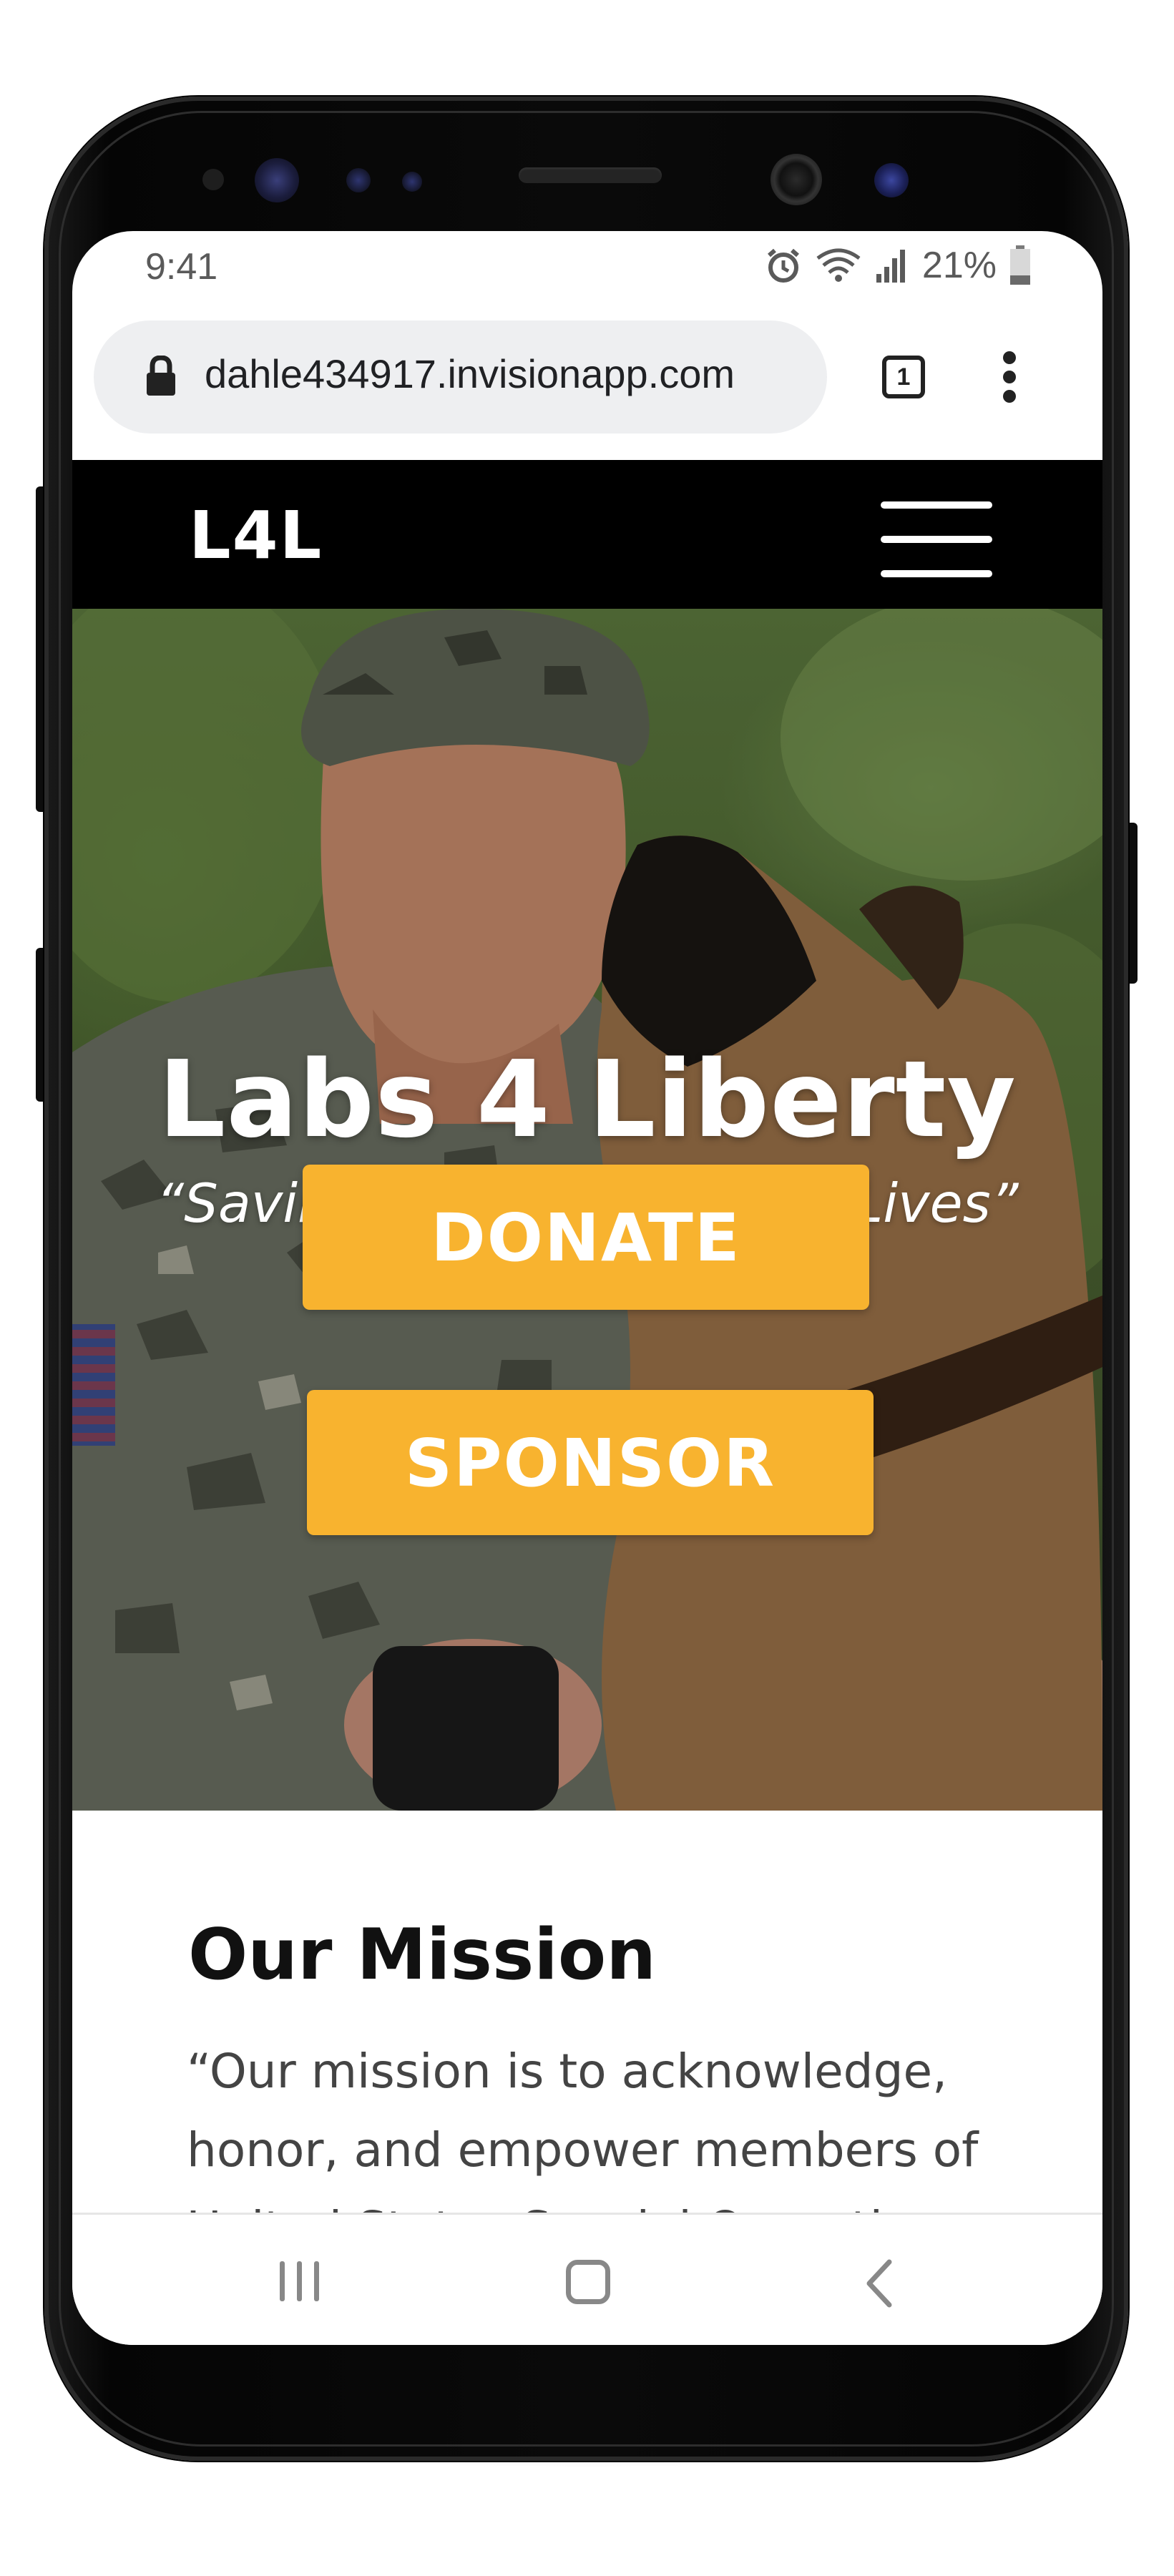 The image size is (1174, 2576). Describe the element at coordinates (903, 377) in the screenshot. I see `tab-switcher-button: 1` at that location.